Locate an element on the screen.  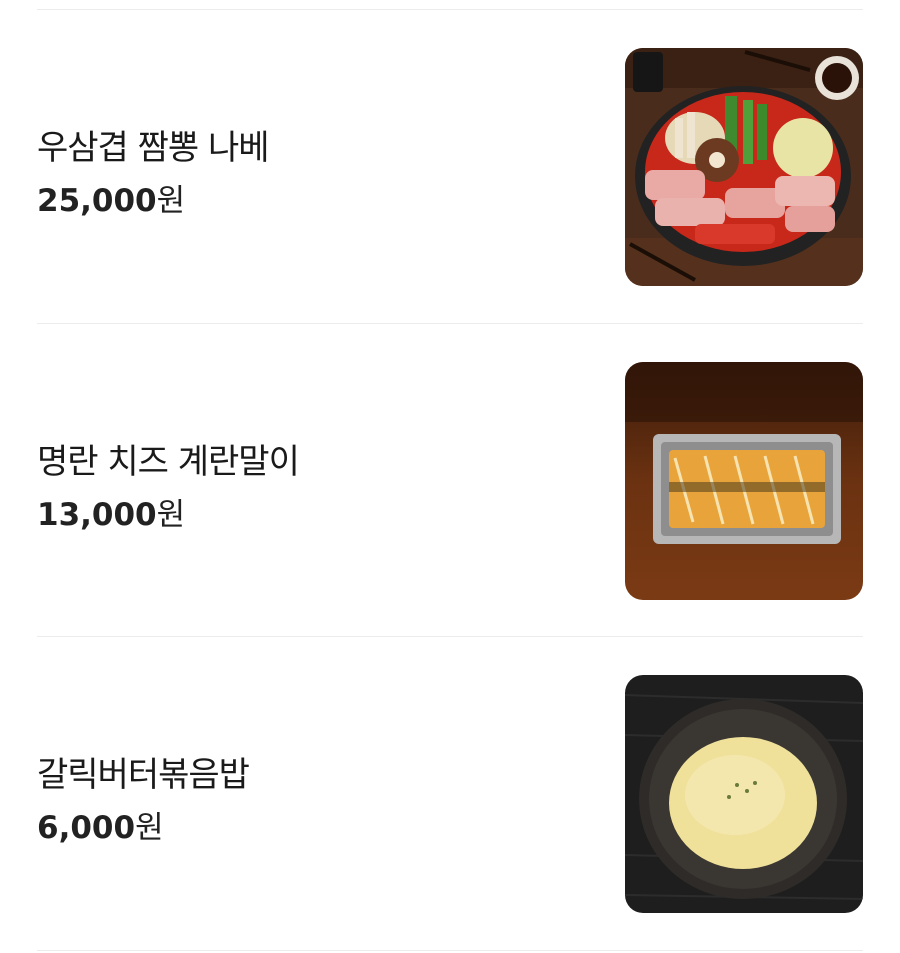
menu-item-name: 명란 치즈 계란말이 is located at coordinates (168, 462).